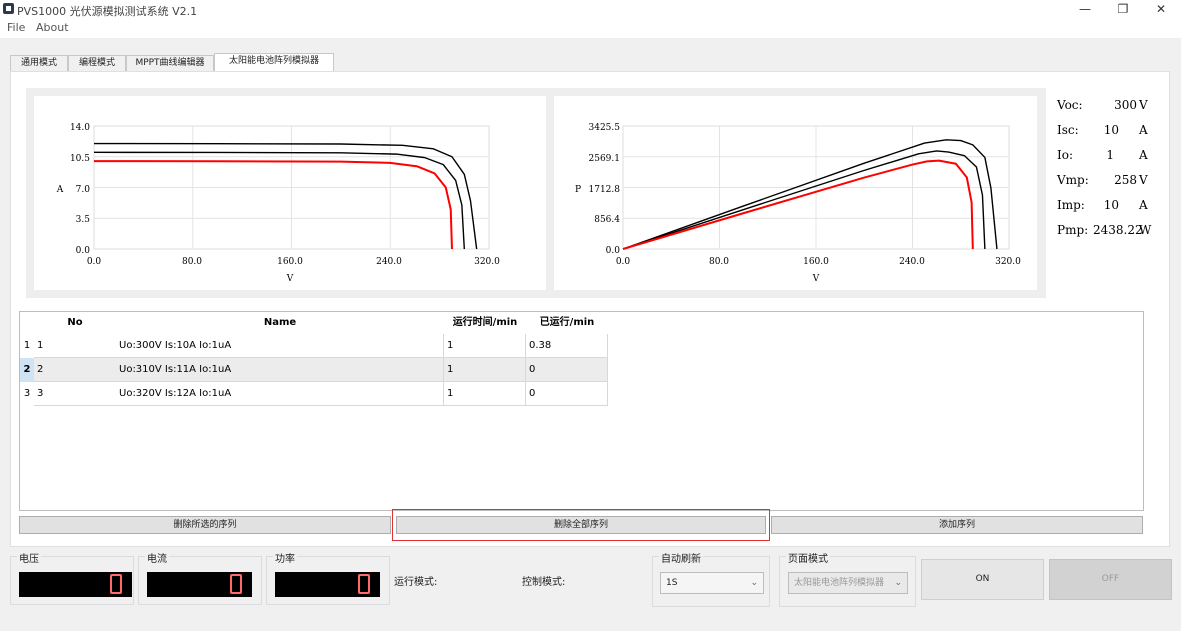 This screenshot has width=1181, height=631. What do you see at coordinates (40, 394) in the screenshot?
I see `cell-no: 3` at bounding box center [40, 394].